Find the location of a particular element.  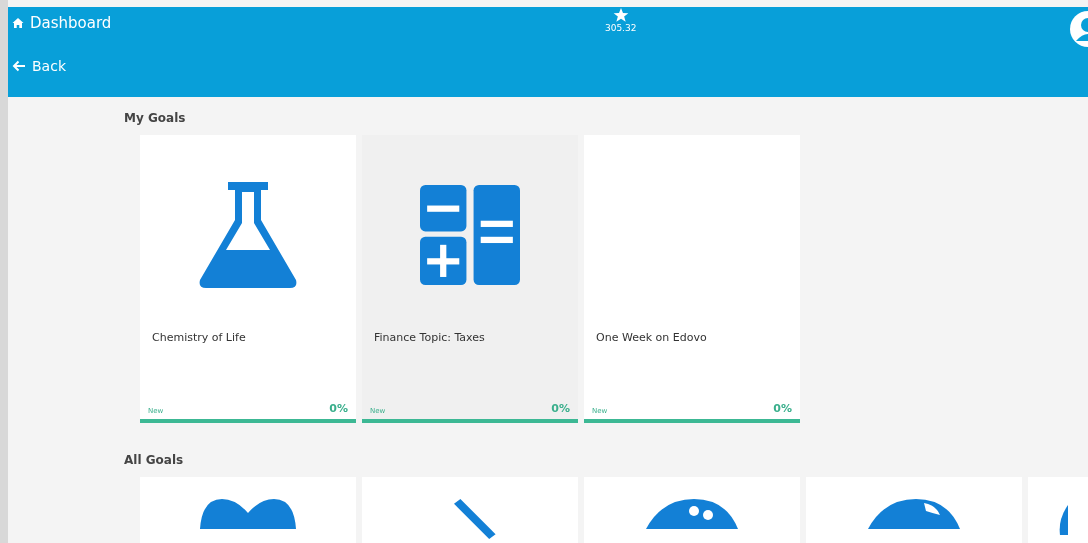

star-icon is located at coordinates (620, 15).